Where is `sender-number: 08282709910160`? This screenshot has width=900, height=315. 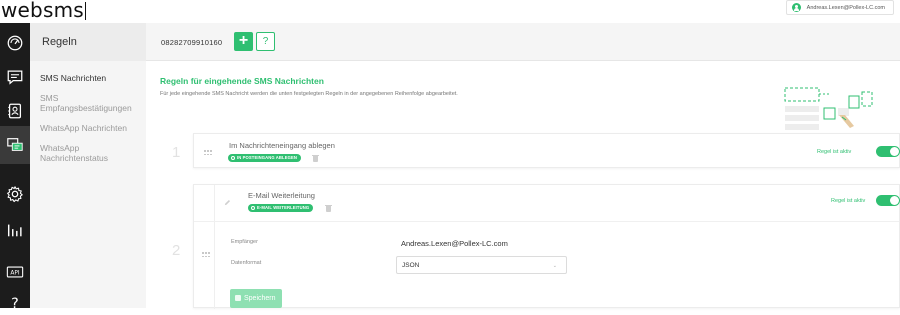
sender-number: 08282709910160 is located at coordinates (192, 42).